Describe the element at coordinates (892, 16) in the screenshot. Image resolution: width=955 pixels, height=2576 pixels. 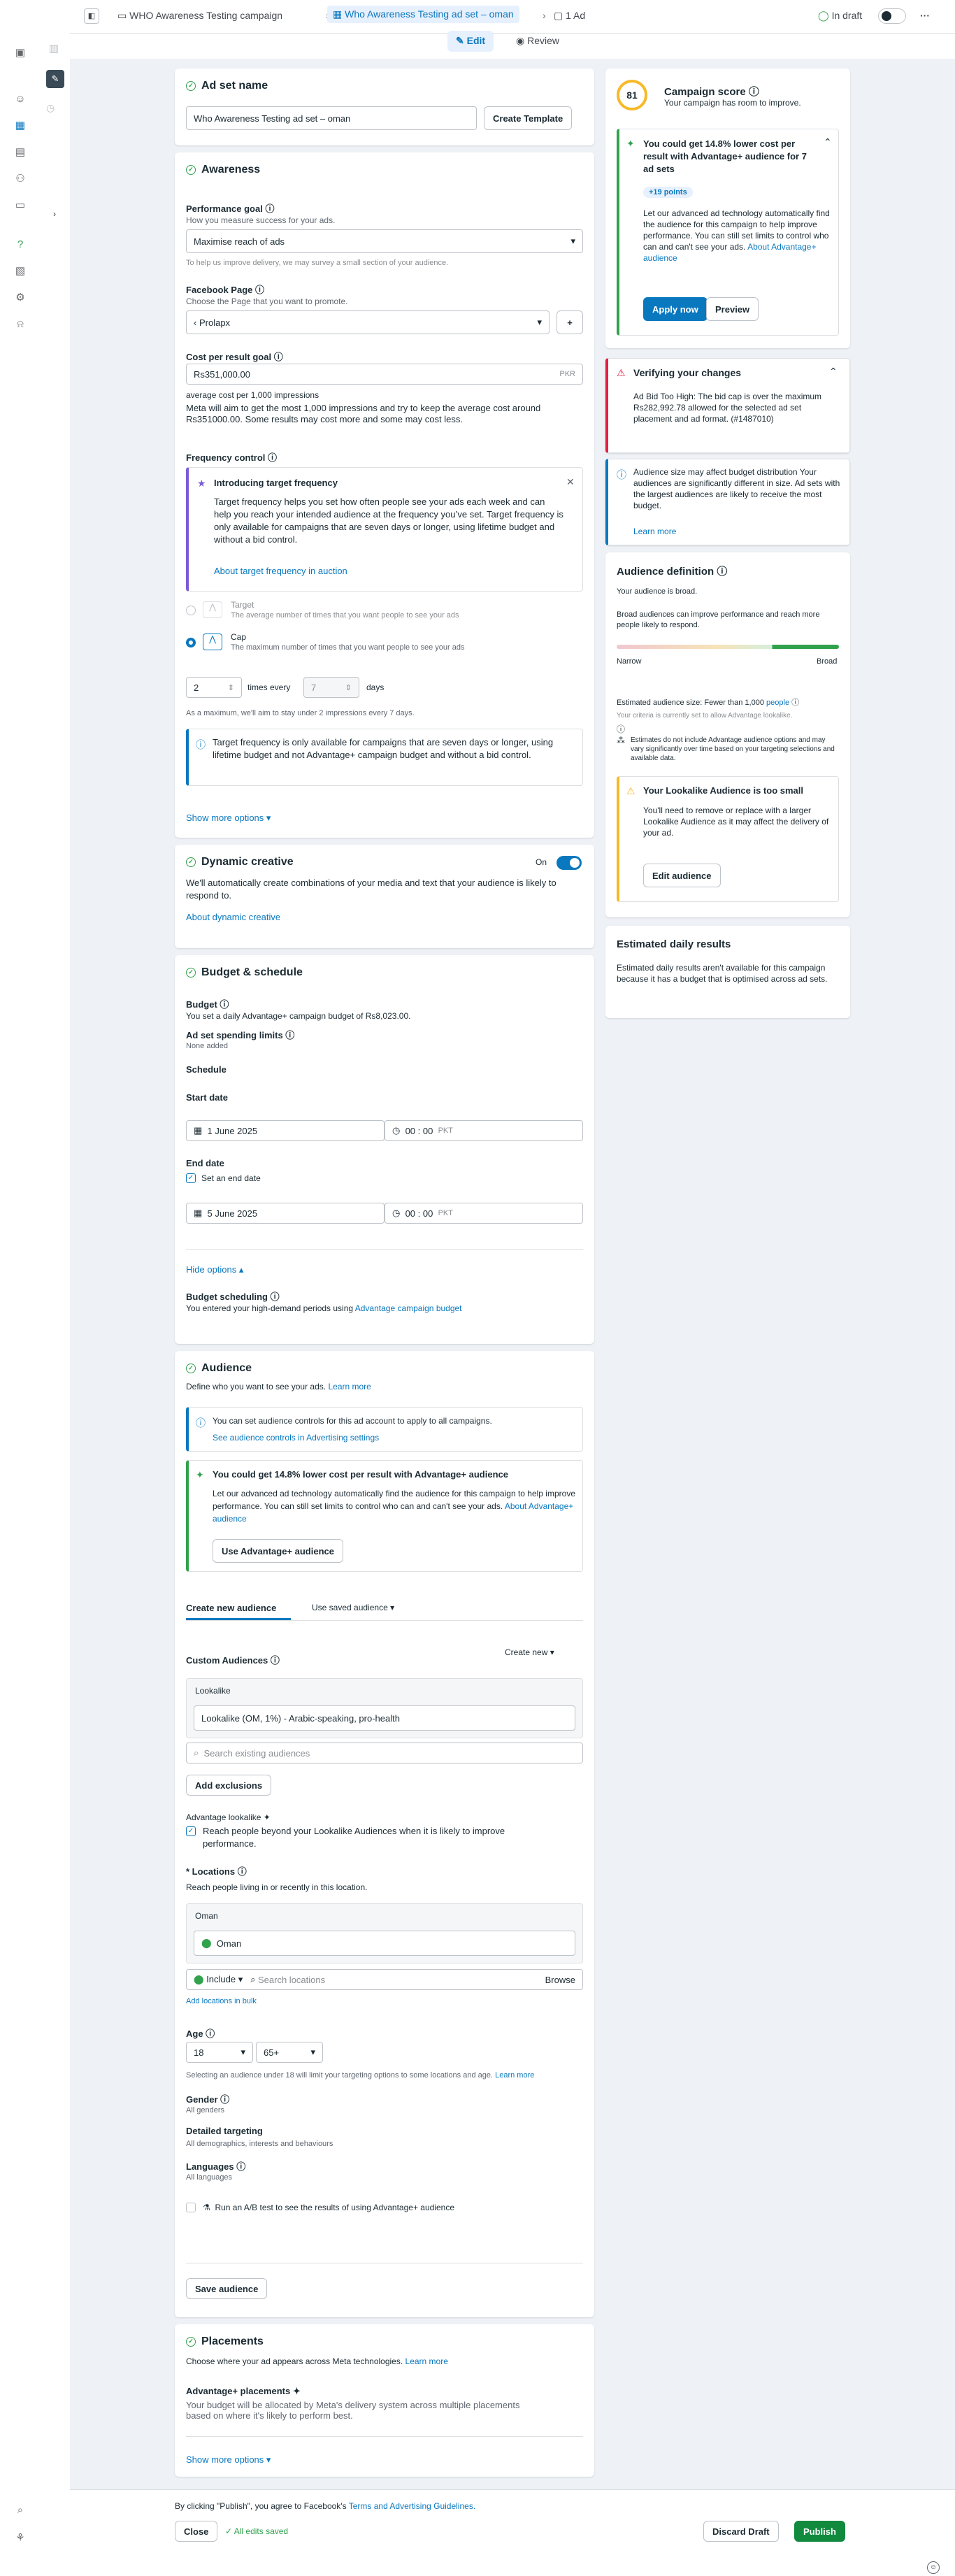
I see `status-toggle` at that location.